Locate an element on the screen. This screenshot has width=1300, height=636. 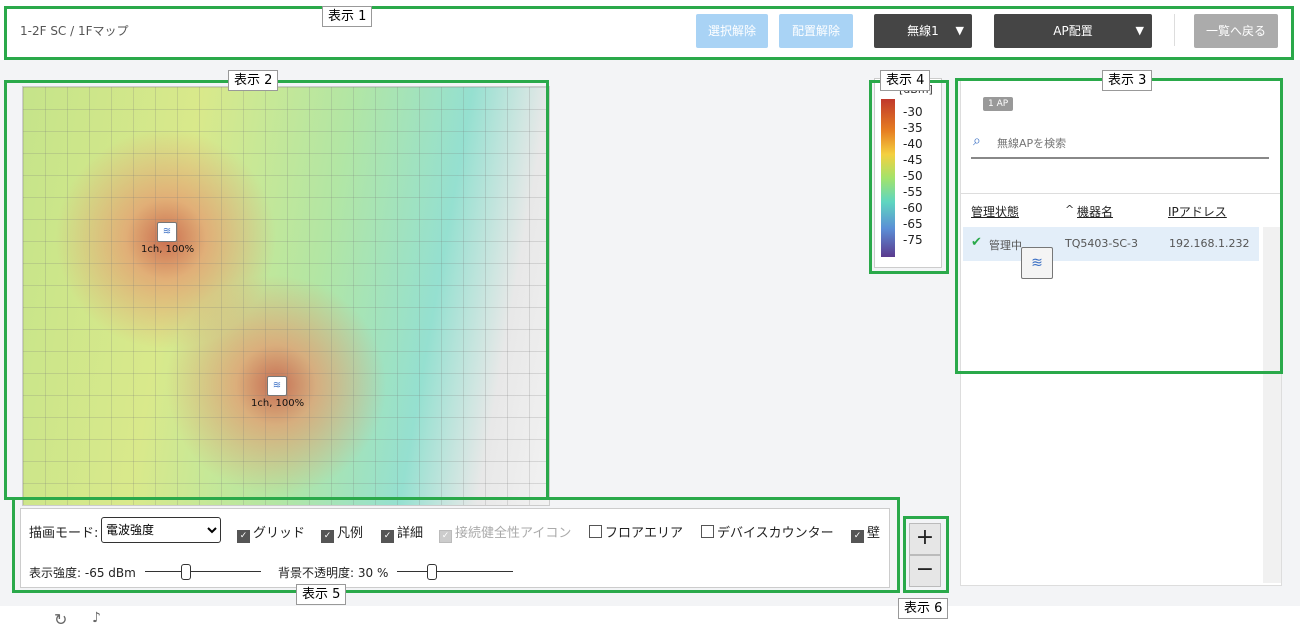
annotation-label-2: 表示 2 is located at coordinates (253, 80).